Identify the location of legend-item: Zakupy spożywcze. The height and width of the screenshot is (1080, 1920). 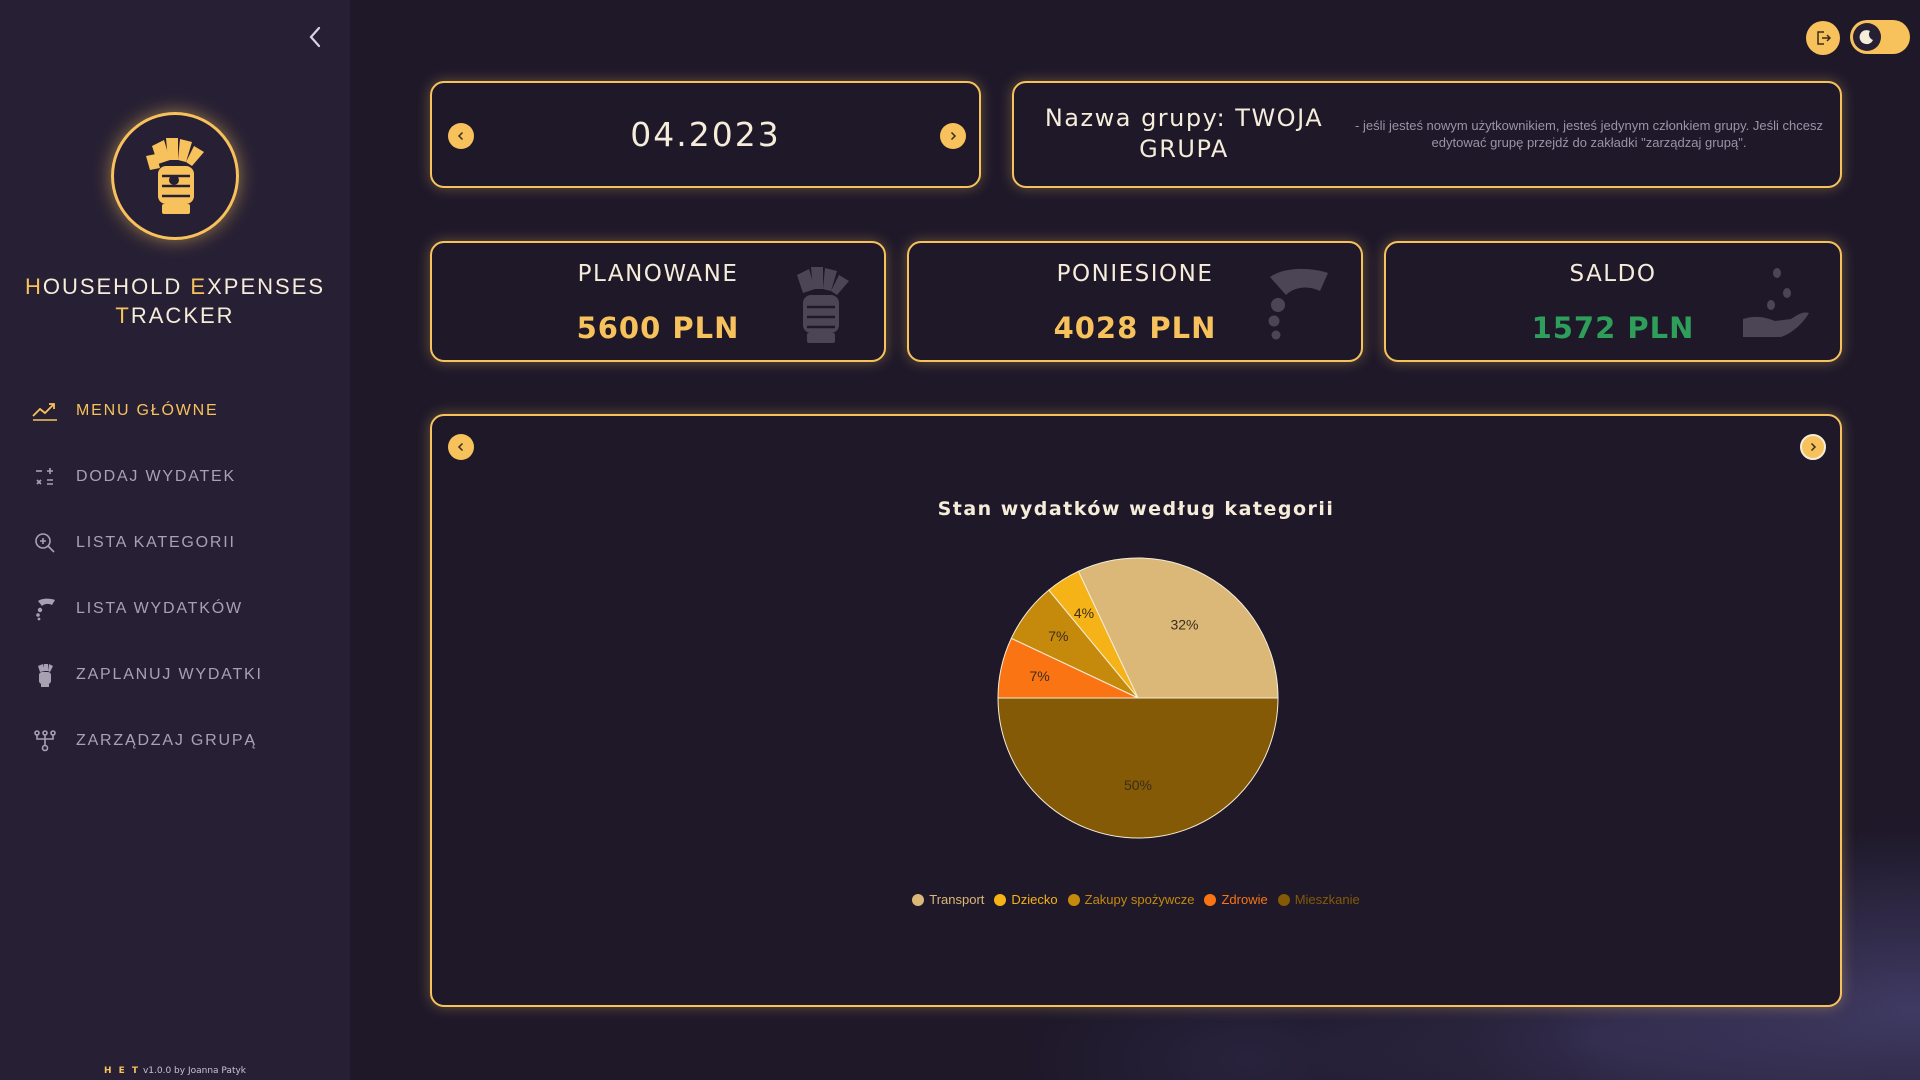
(1131, 899).